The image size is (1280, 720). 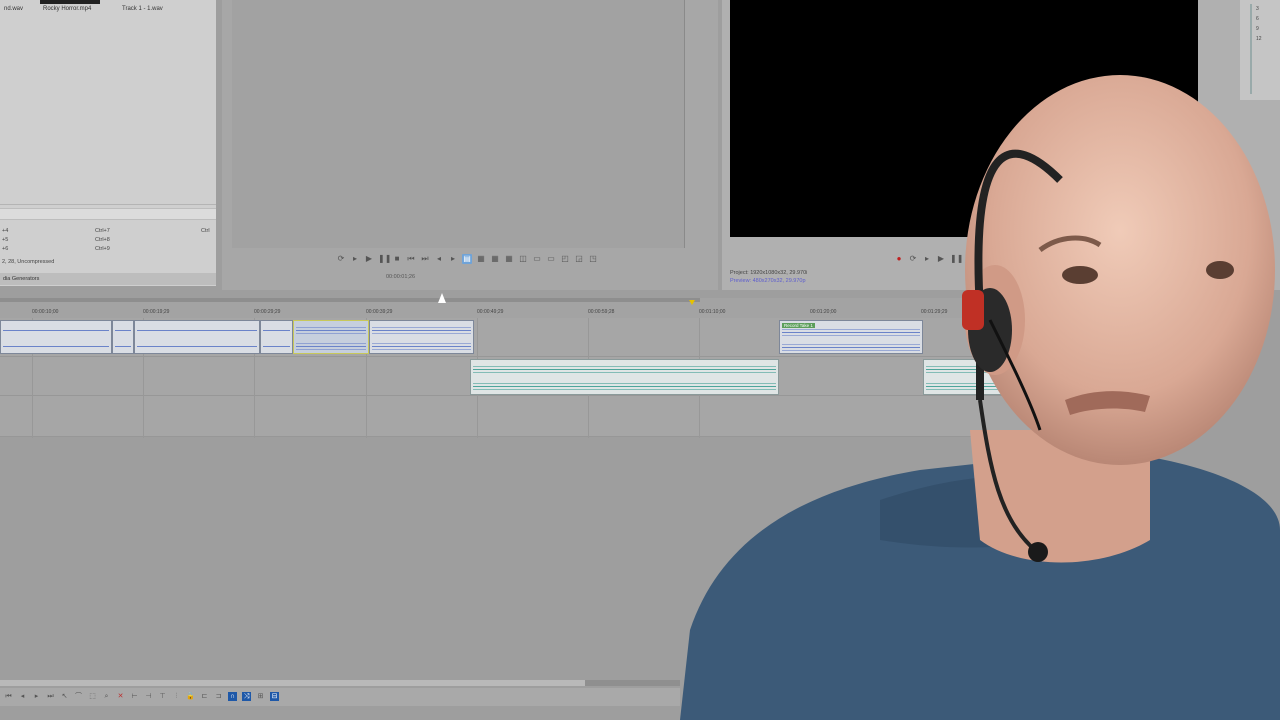 I want to click on next-frame-icon: ▸, so click(x=36, y=696).